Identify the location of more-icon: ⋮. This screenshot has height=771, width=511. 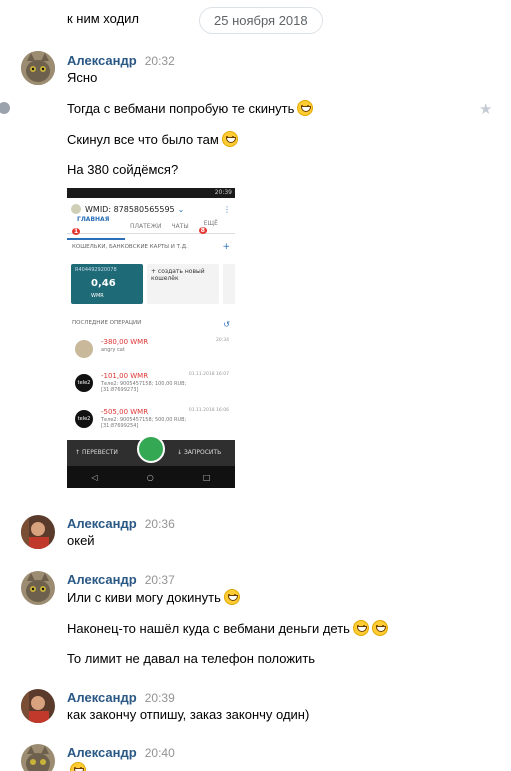
(227, 209).